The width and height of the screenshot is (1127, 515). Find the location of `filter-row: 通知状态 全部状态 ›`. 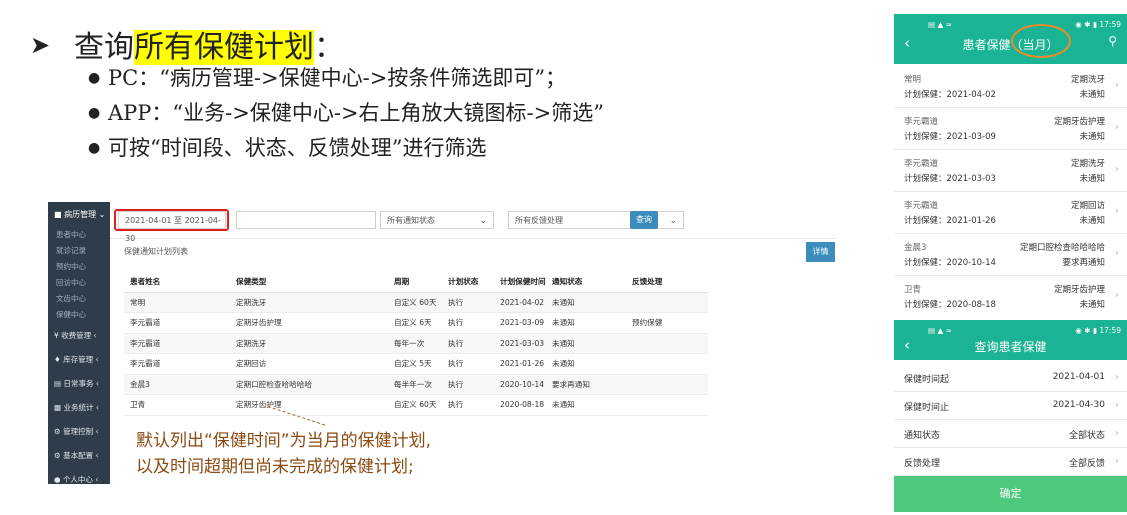

filter-row: 通知状态 全部状态 › is located at coordinates (1010, 434).